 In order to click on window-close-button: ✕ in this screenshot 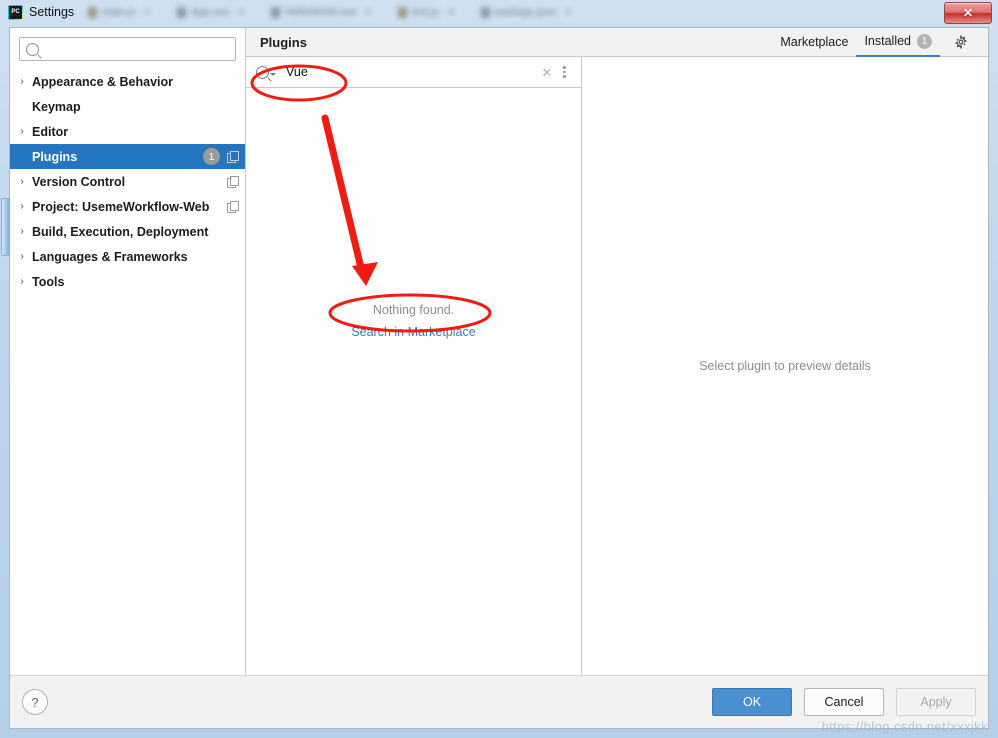, I will do `click(968, 13)`.